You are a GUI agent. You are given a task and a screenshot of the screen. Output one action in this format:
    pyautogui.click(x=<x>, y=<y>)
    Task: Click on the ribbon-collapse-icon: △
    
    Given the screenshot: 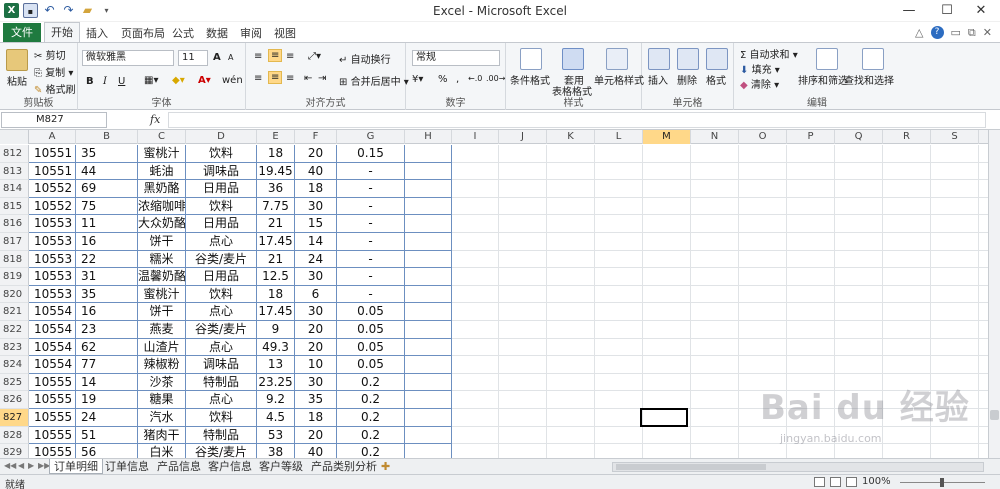 What is the action you would take?
    pyautogui.click(x=919, y=33)
    